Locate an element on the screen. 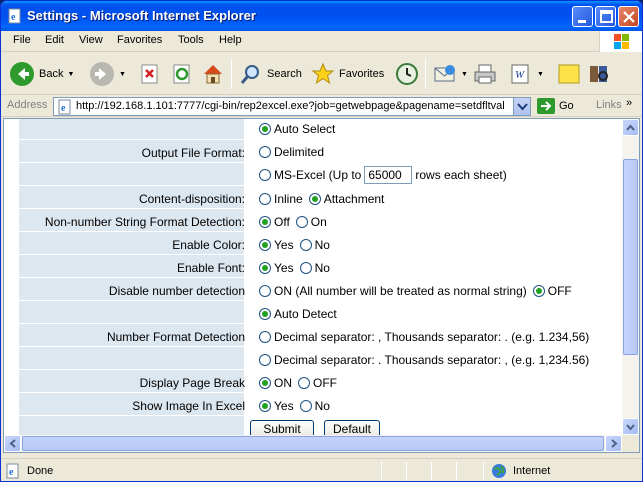 This screenshot has height=482, width=643. number-format-auto-detect: Auto Detect is located at coordinates (298, 314).